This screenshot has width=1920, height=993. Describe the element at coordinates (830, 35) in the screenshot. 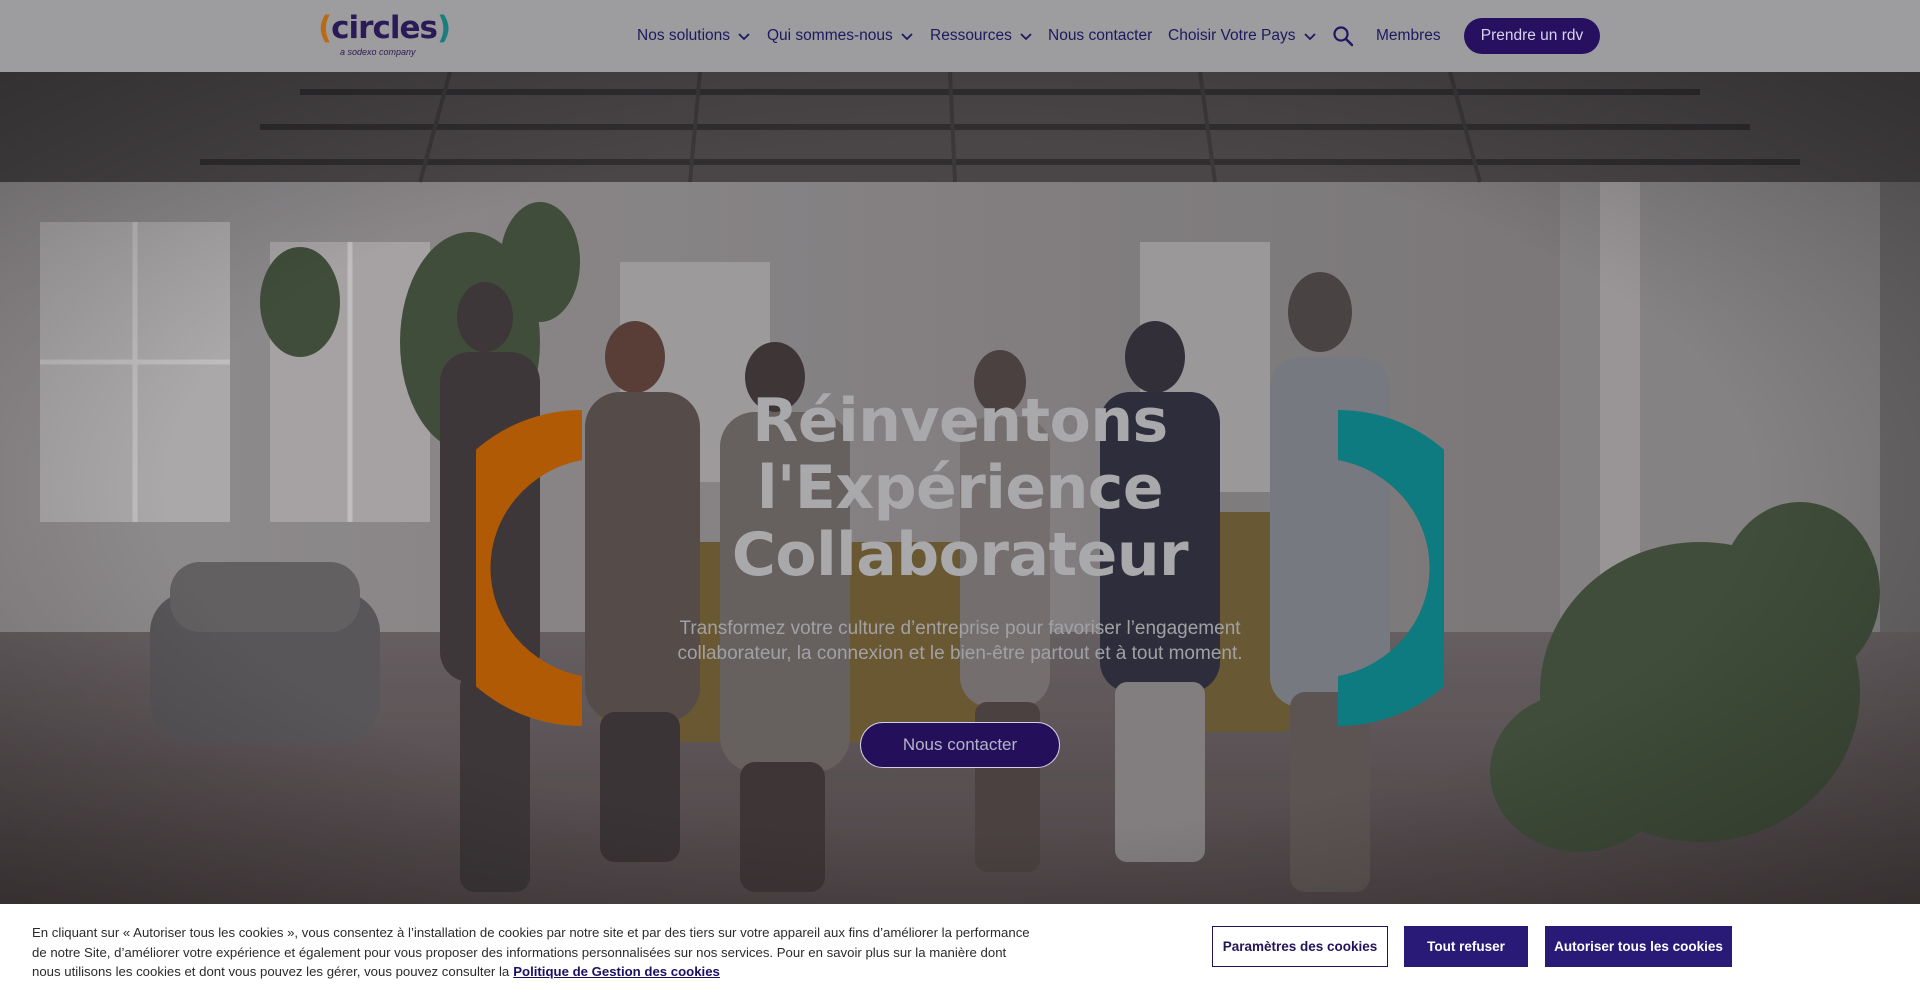

I see `nav-item-label: Qui sommes-nous` at that location.